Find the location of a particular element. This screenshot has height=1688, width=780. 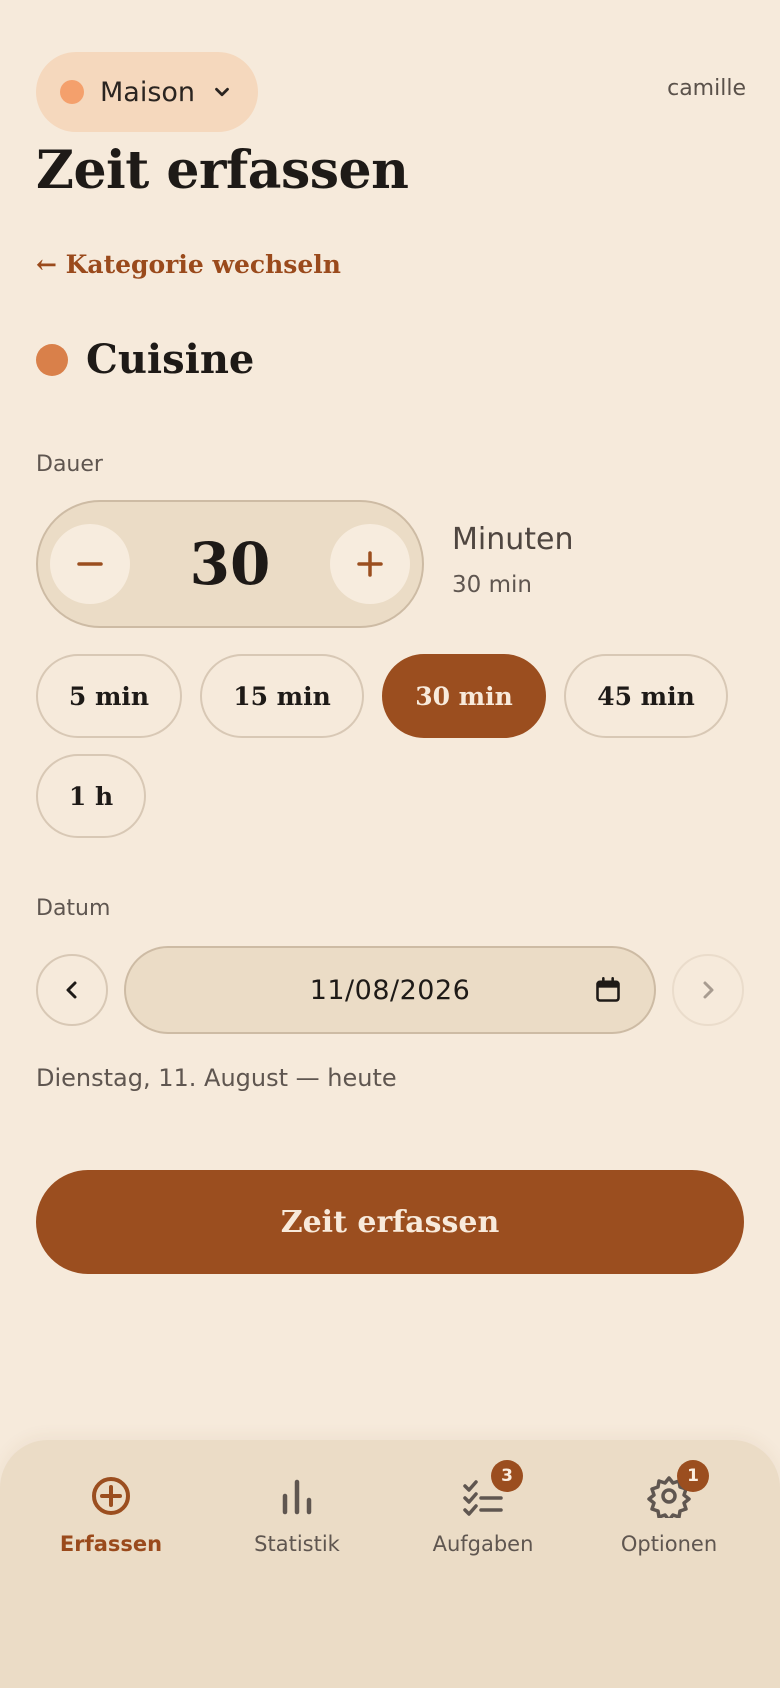

preset-15-min: 15 min is located at coordinates (282, 696).